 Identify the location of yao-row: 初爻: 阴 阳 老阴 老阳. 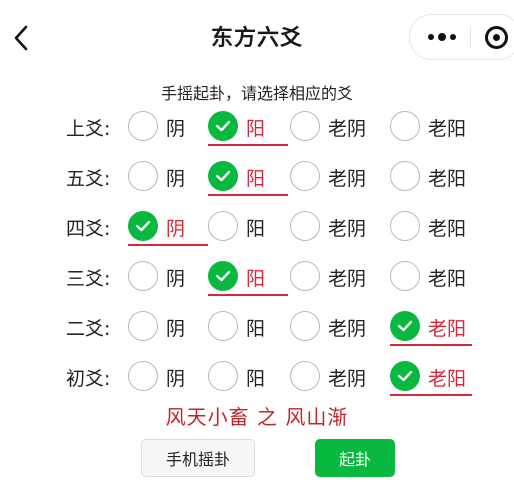
(257, 378).